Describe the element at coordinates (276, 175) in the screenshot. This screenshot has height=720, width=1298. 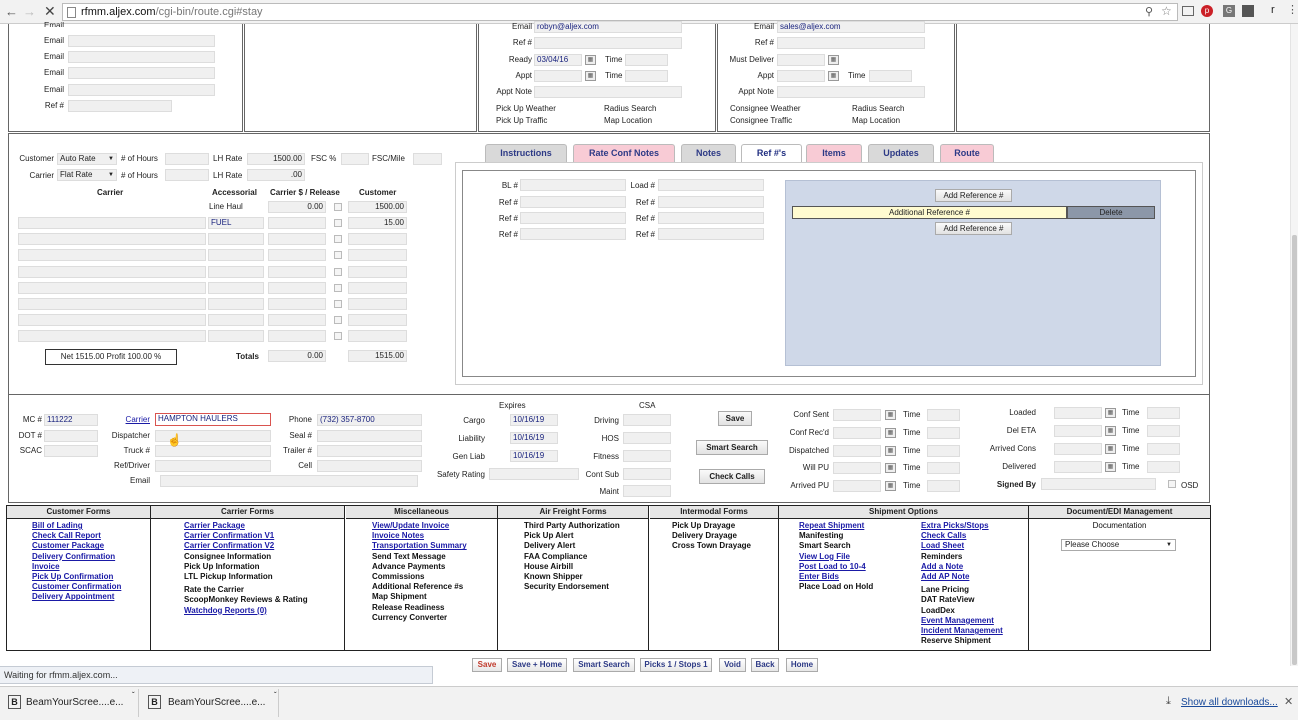
I see `lh-rate-carrier: .00` at that location.